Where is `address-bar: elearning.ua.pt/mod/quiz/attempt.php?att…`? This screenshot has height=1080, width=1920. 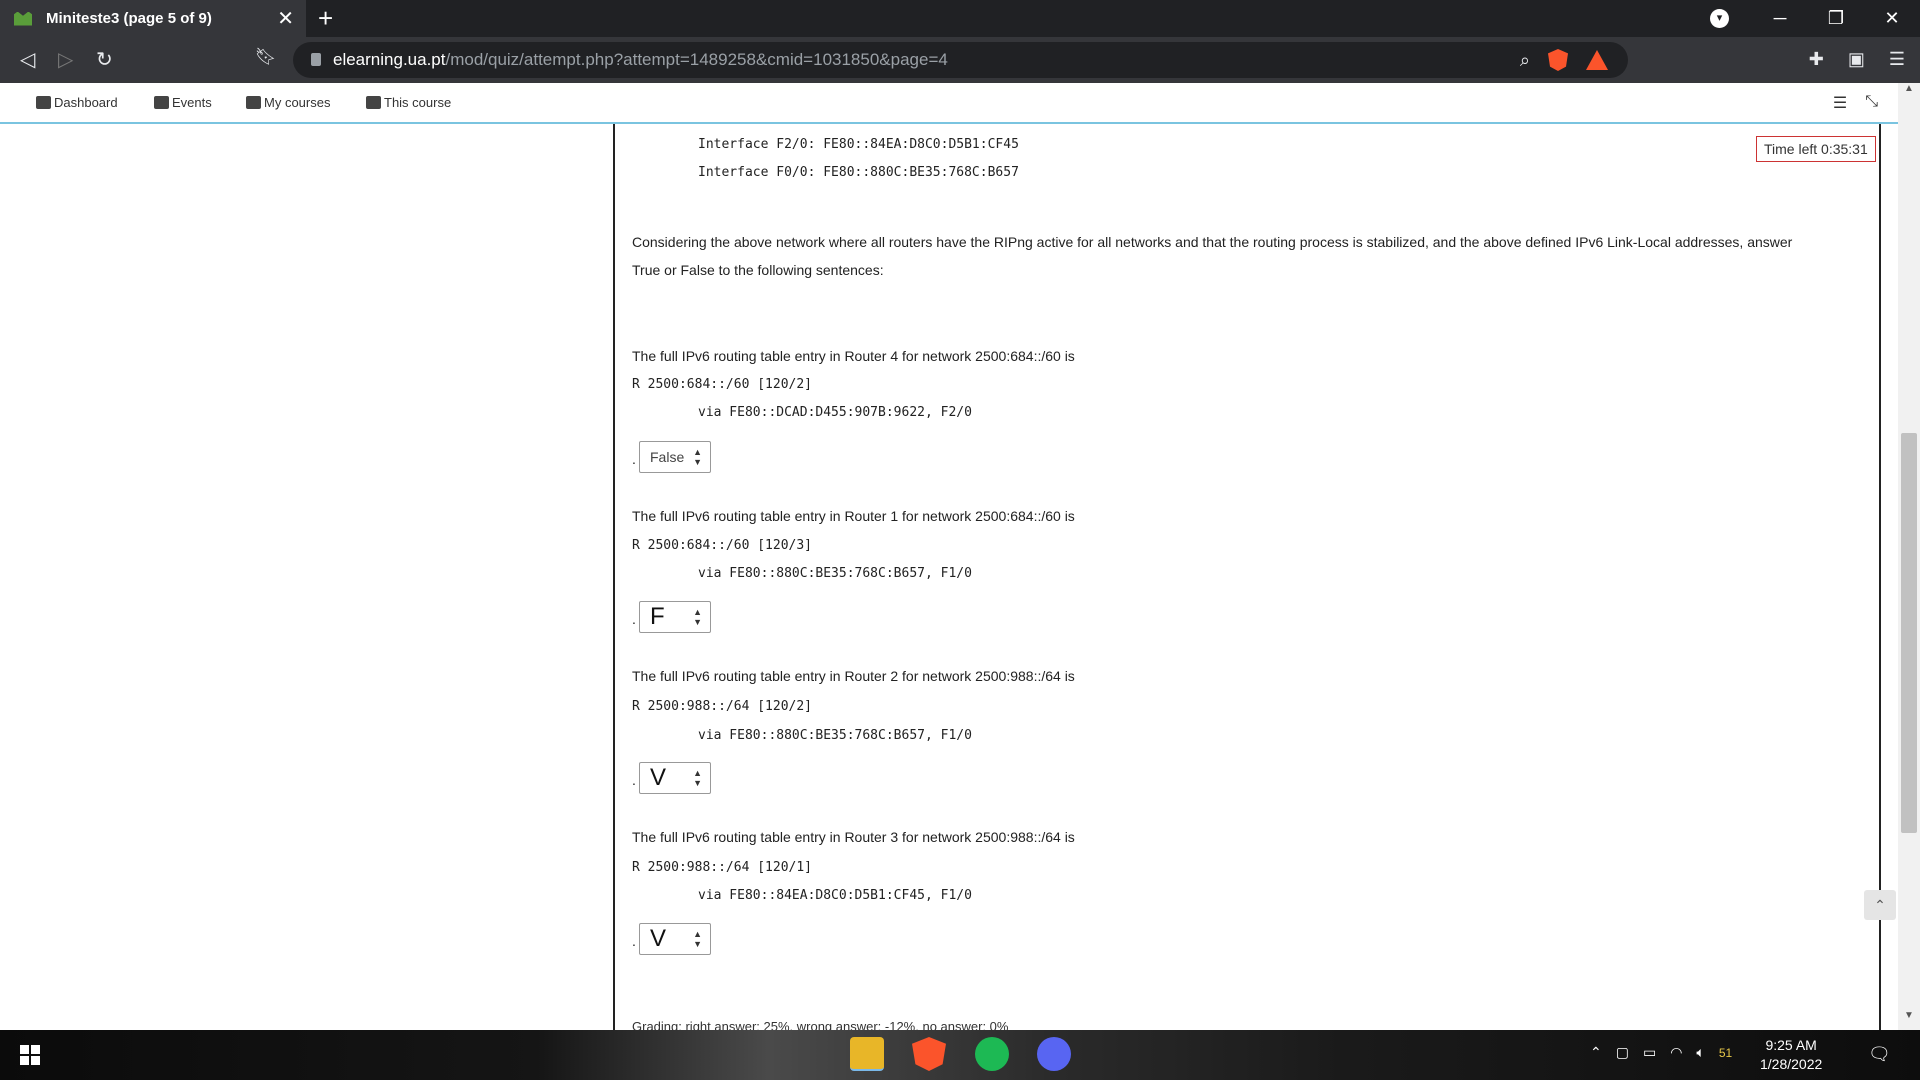
address-bar: elearning.ua.pt/mod/quiz/attempt.php?att… is located at coordinates (960, 60).